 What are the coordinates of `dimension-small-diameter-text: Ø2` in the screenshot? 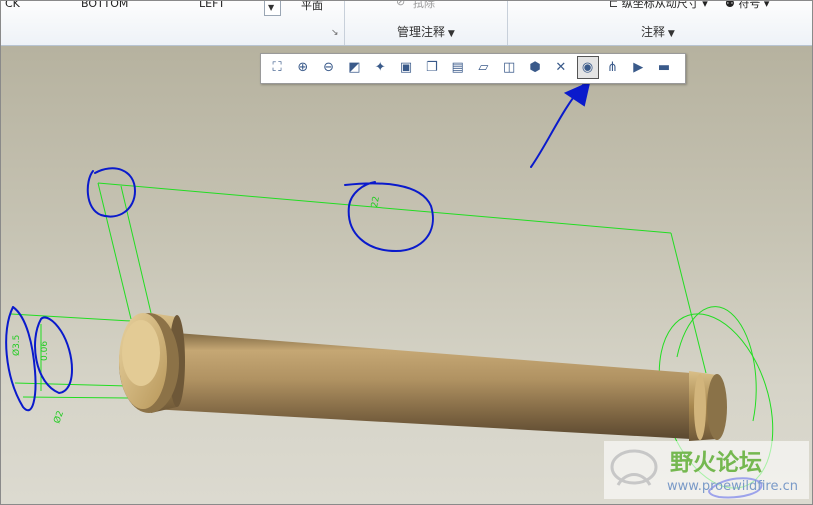 It's located at (58, 417).